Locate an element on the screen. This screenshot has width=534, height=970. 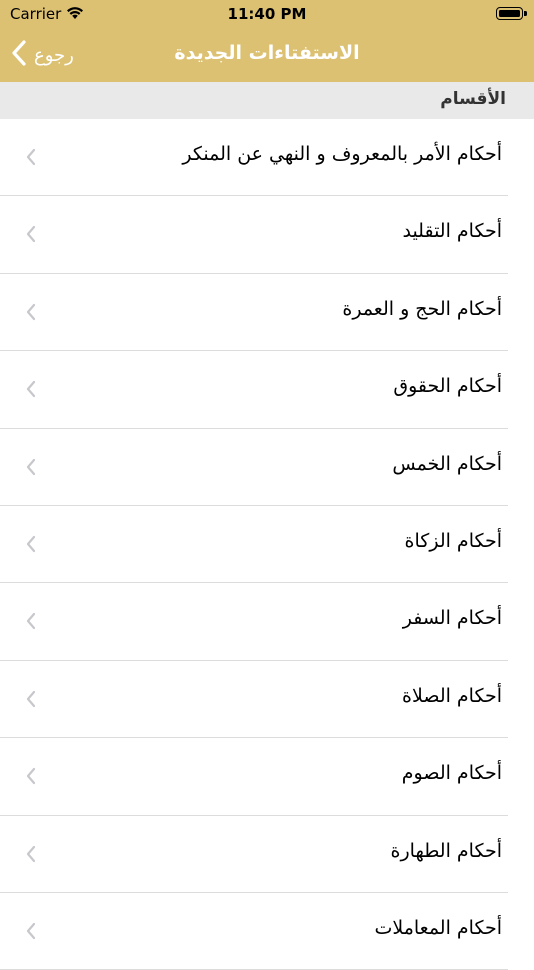
list-item-label: أحكام الصوم is located at coordinates (451, 773).